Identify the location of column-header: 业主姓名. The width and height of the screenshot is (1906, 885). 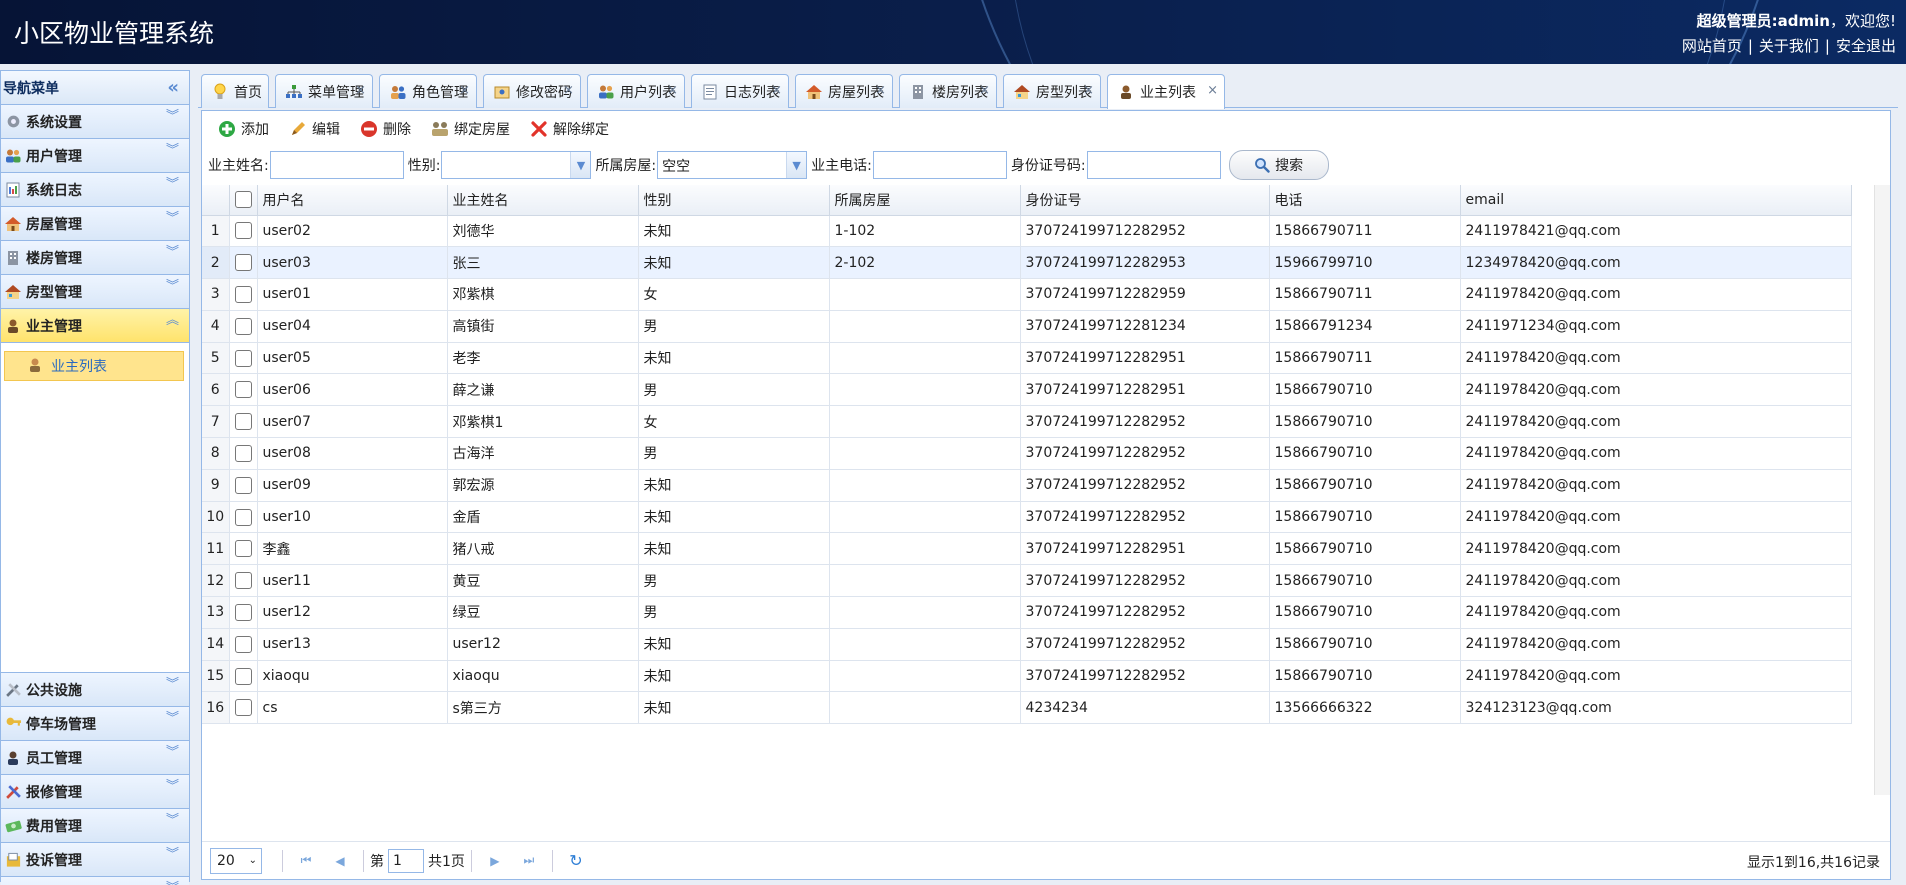
(543, 200).